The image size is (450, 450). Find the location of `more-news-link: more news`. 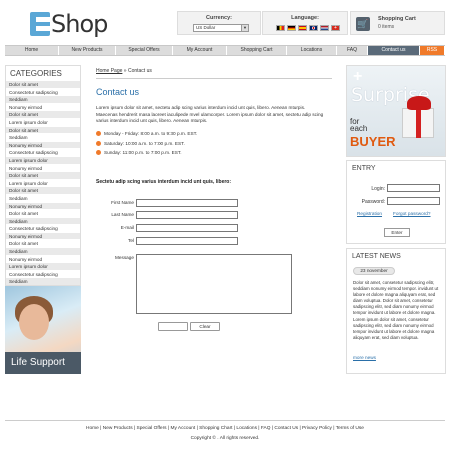

more-news-link: more news is located at coordinates (364, 357).